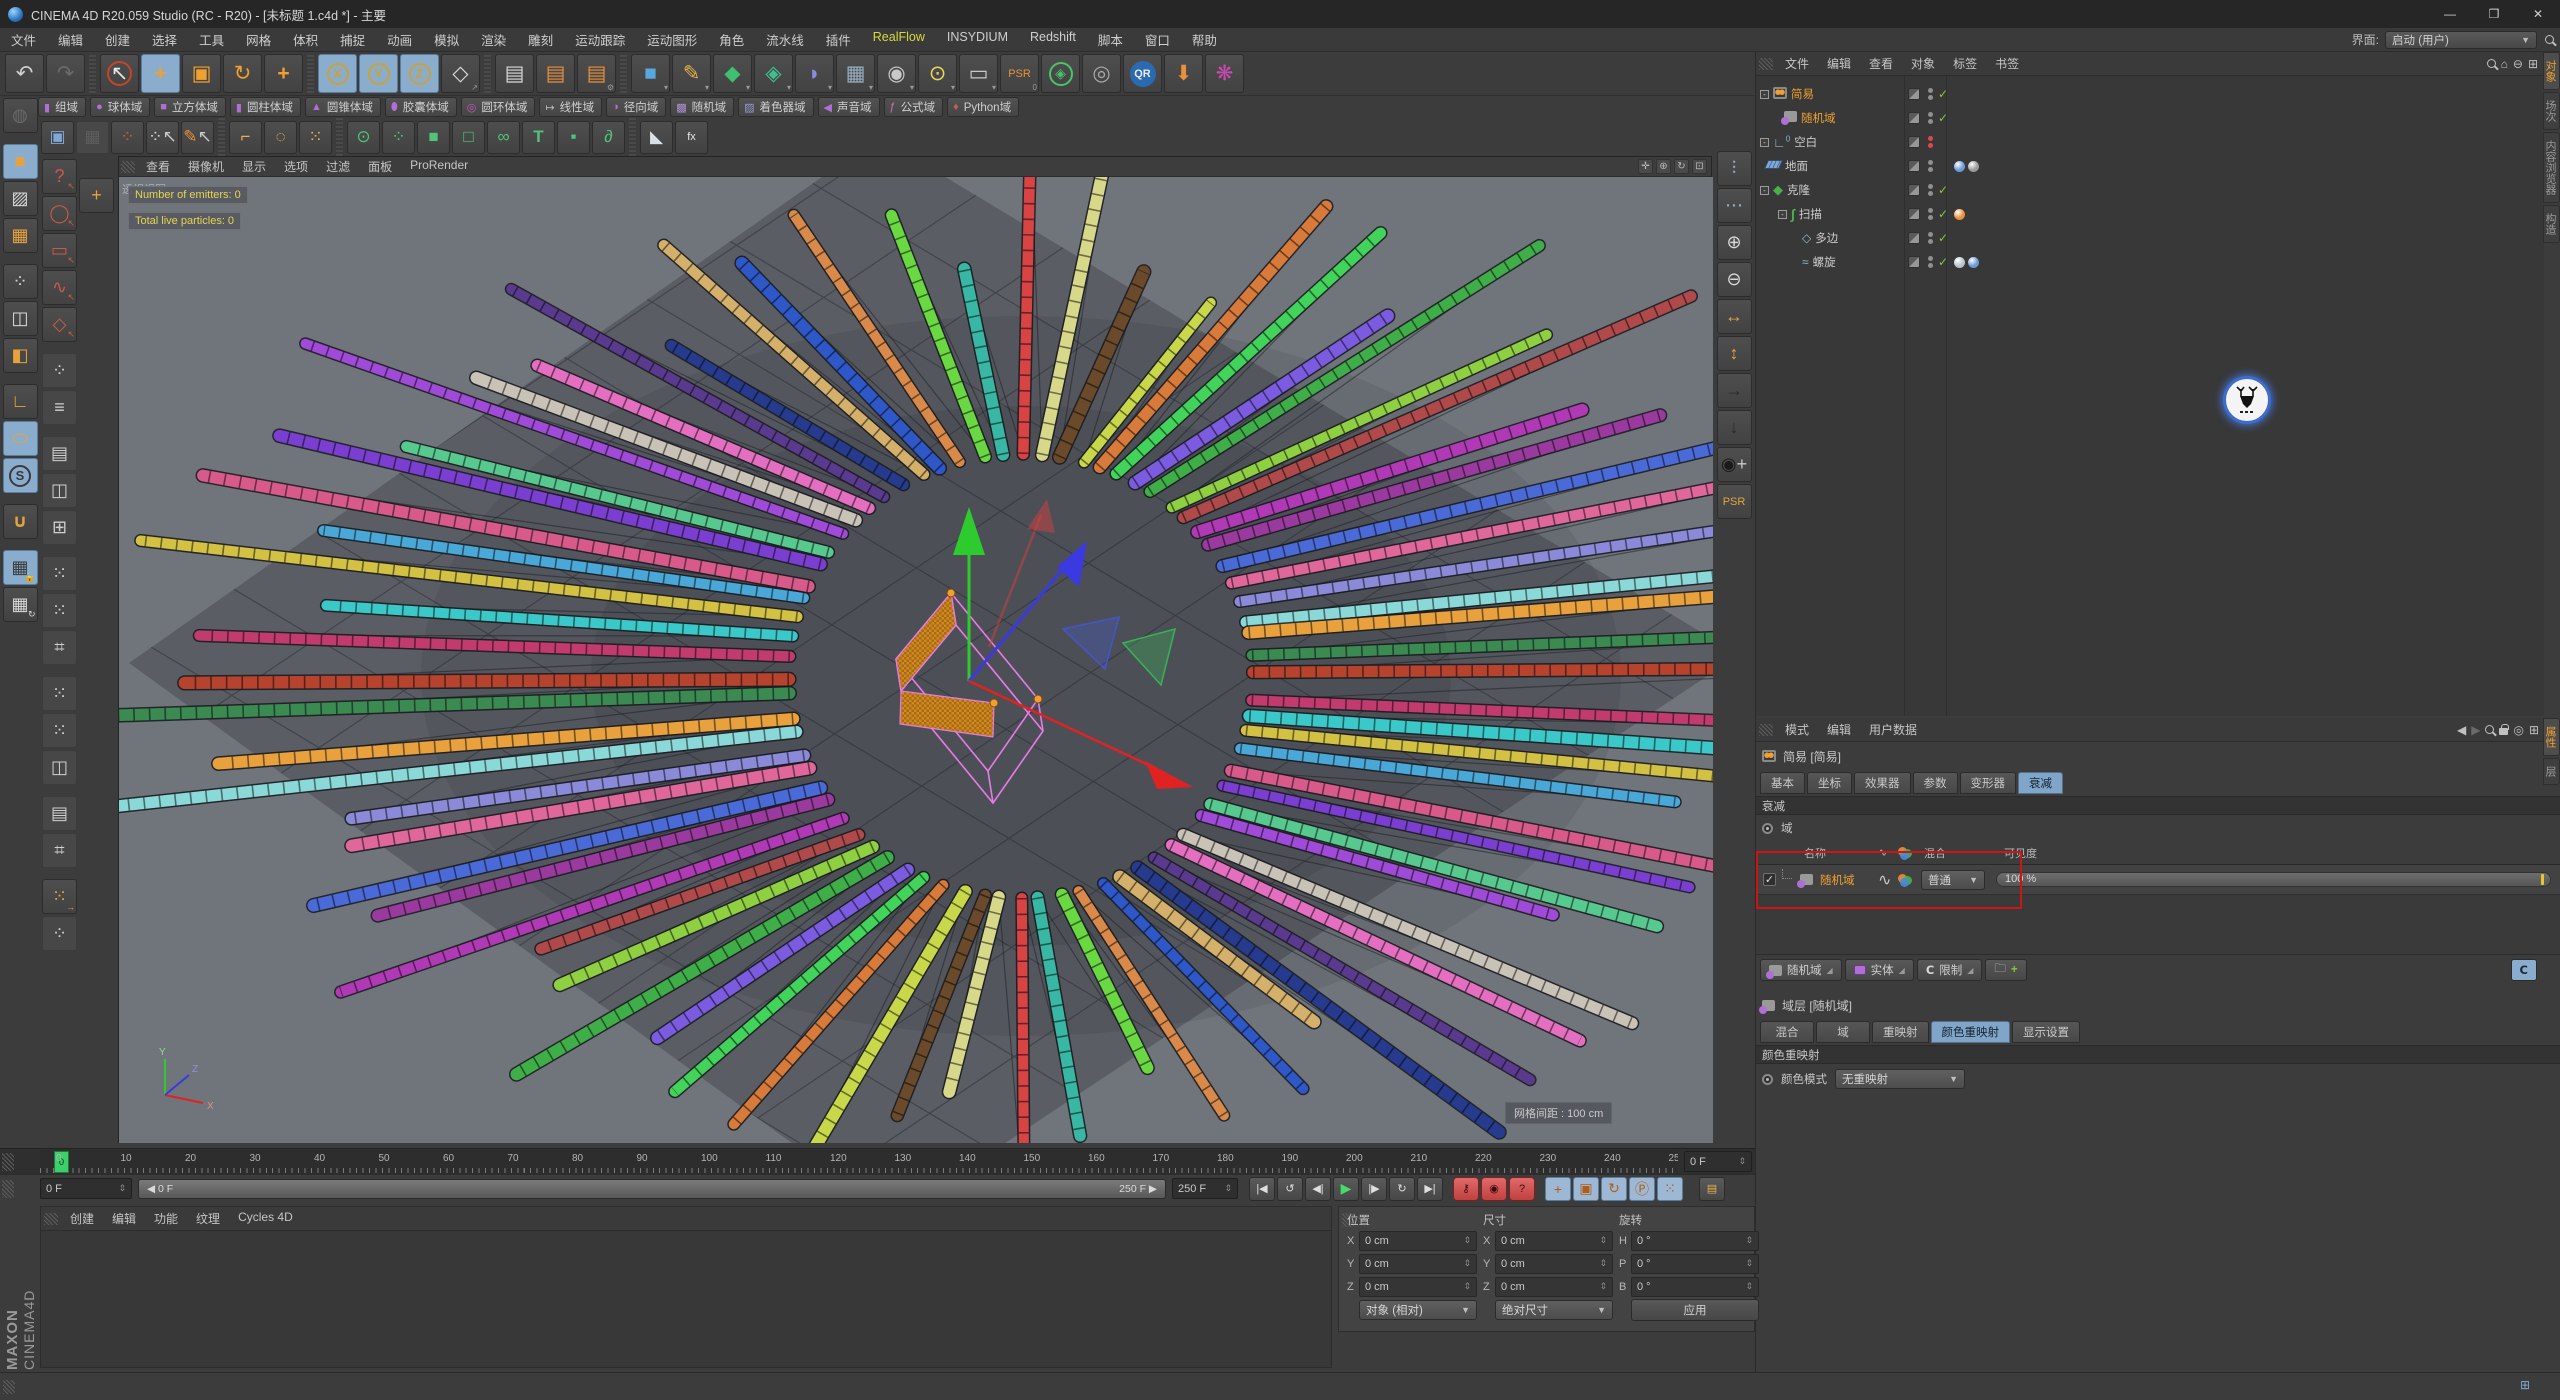 The width and height of the screenshot is (2560, 1400). What do you see at coordinates (92, 137) in the screenshot?
I see `landscape-tool: ▦` at bounding box center [92, 137].